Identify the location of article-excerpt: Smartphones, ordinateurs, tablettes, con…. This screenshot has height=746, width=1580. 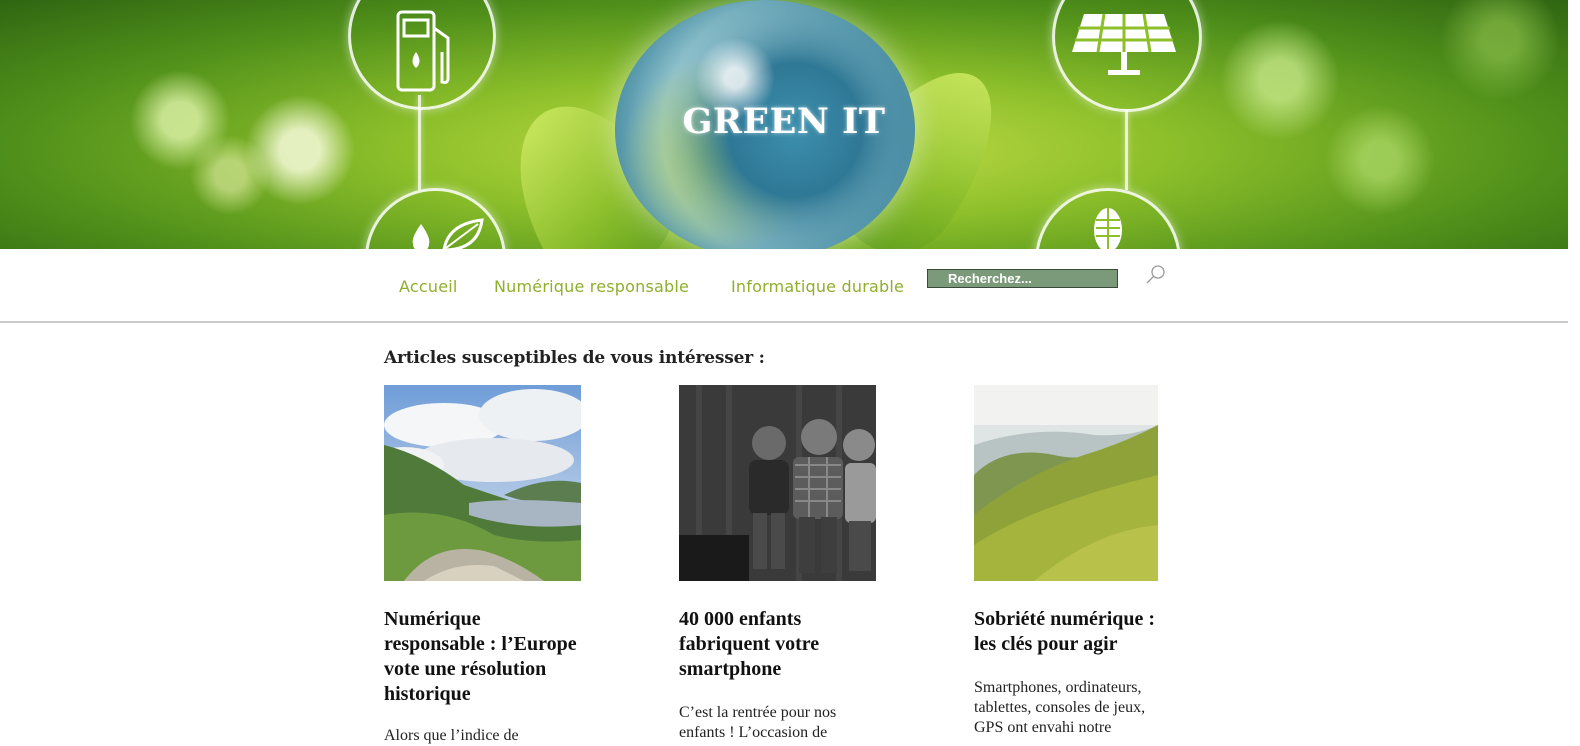
(1060, 707).